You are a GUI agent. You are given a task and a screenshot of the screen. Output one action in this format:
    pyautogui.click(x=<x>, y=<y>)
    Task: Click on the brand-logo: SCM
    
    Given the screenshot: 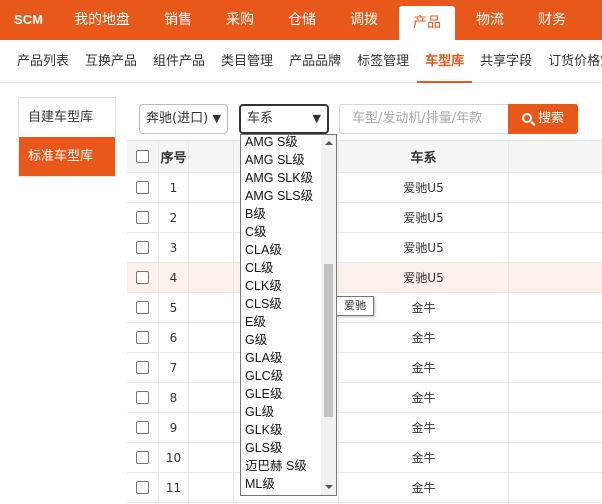 What is the action you would take?
    pyautogui.click(x=28, y=20)
    